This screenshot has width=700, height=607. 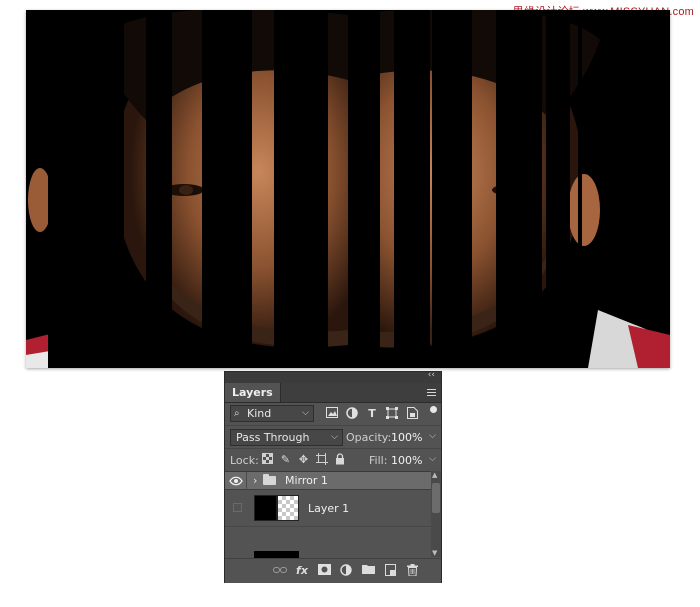 What do you see at coordinates (412, 571) in the screenshot?
I see `delete-layer-icon` at bounding box center [412, 571].